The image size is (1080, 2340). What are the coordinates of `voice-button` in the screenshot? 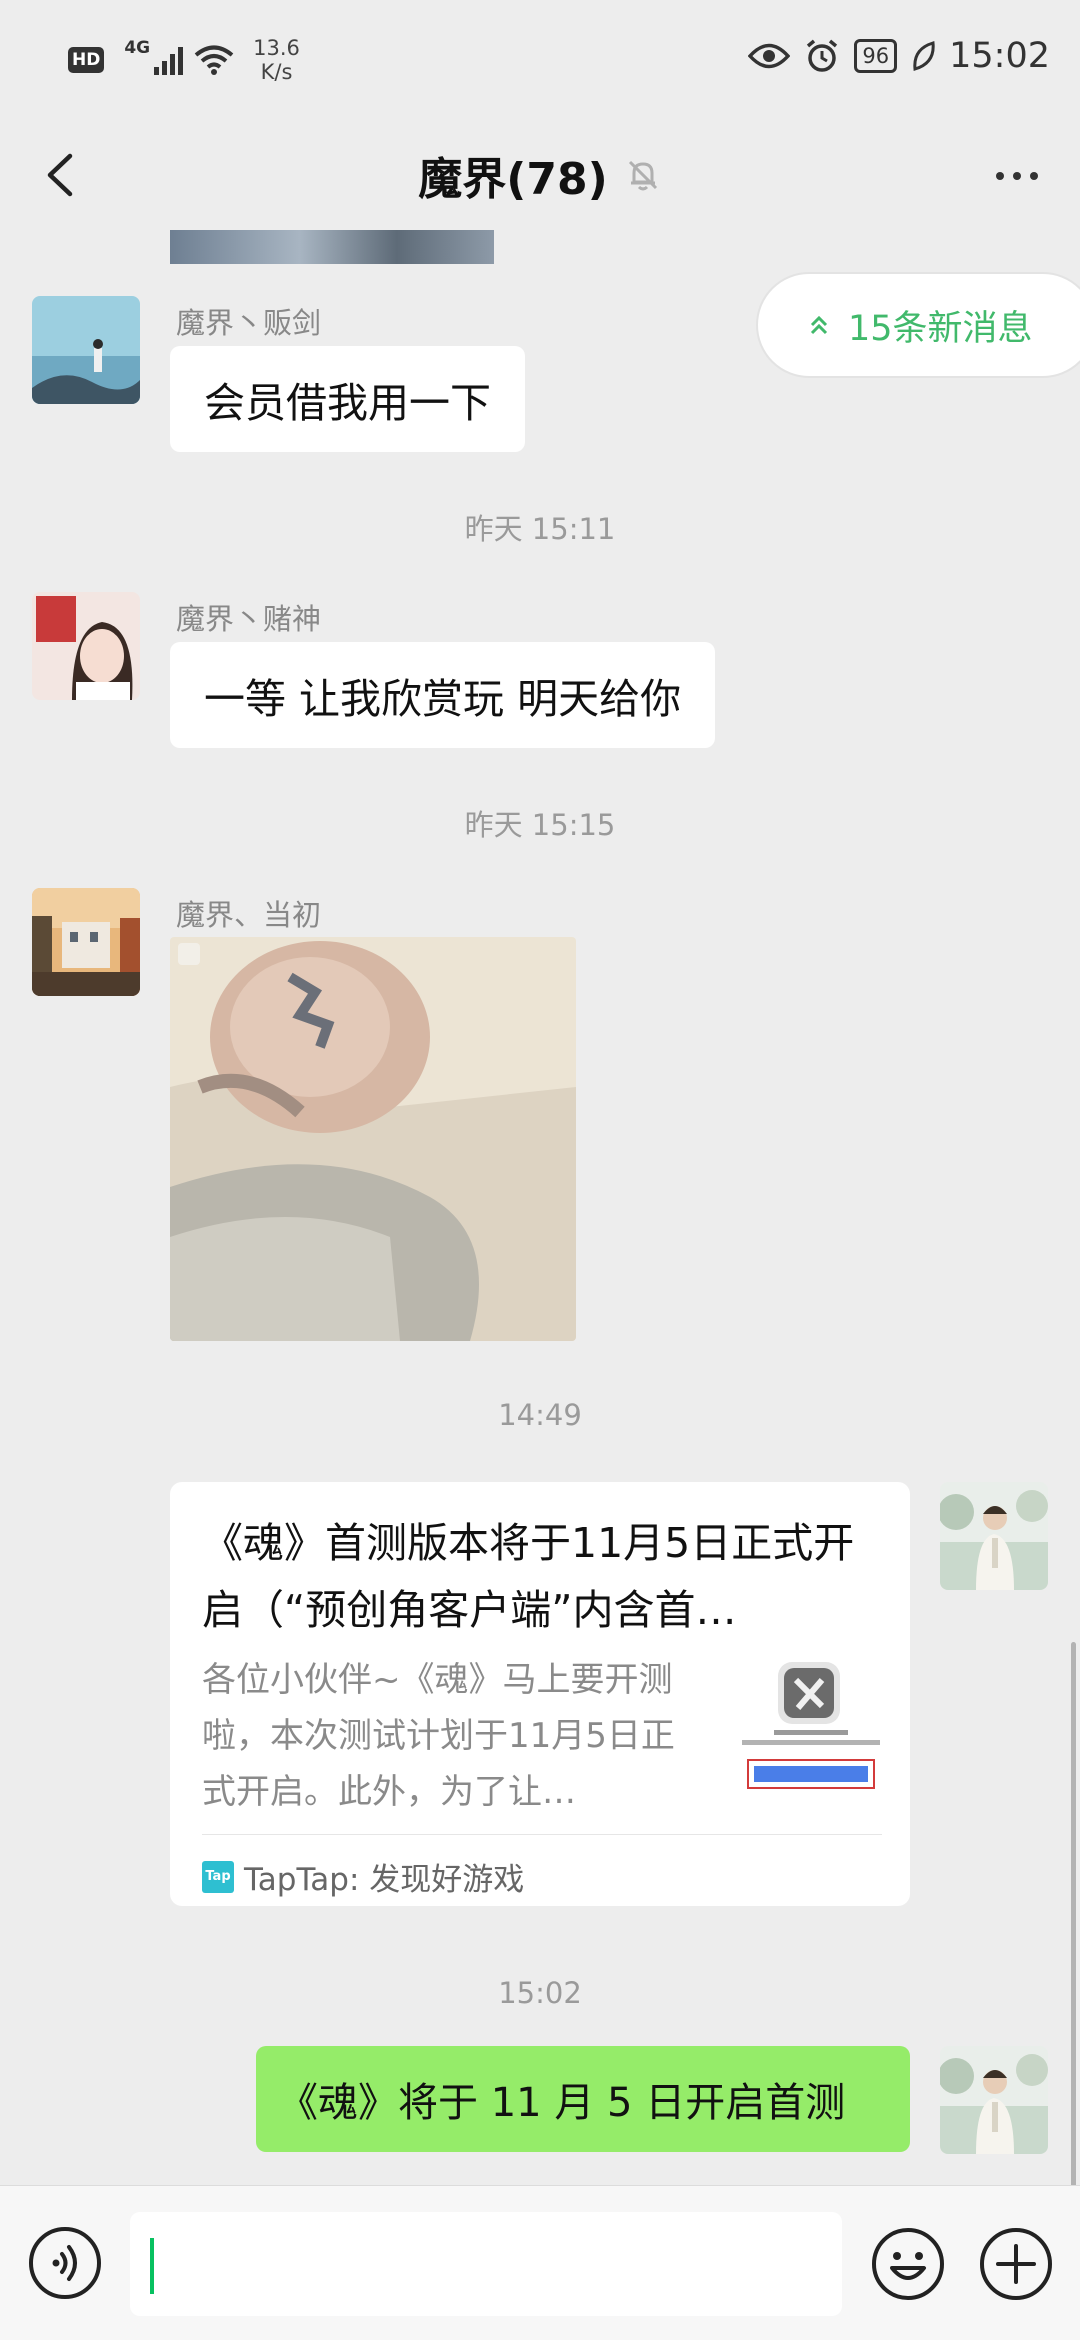 It's located at (65, 2263).